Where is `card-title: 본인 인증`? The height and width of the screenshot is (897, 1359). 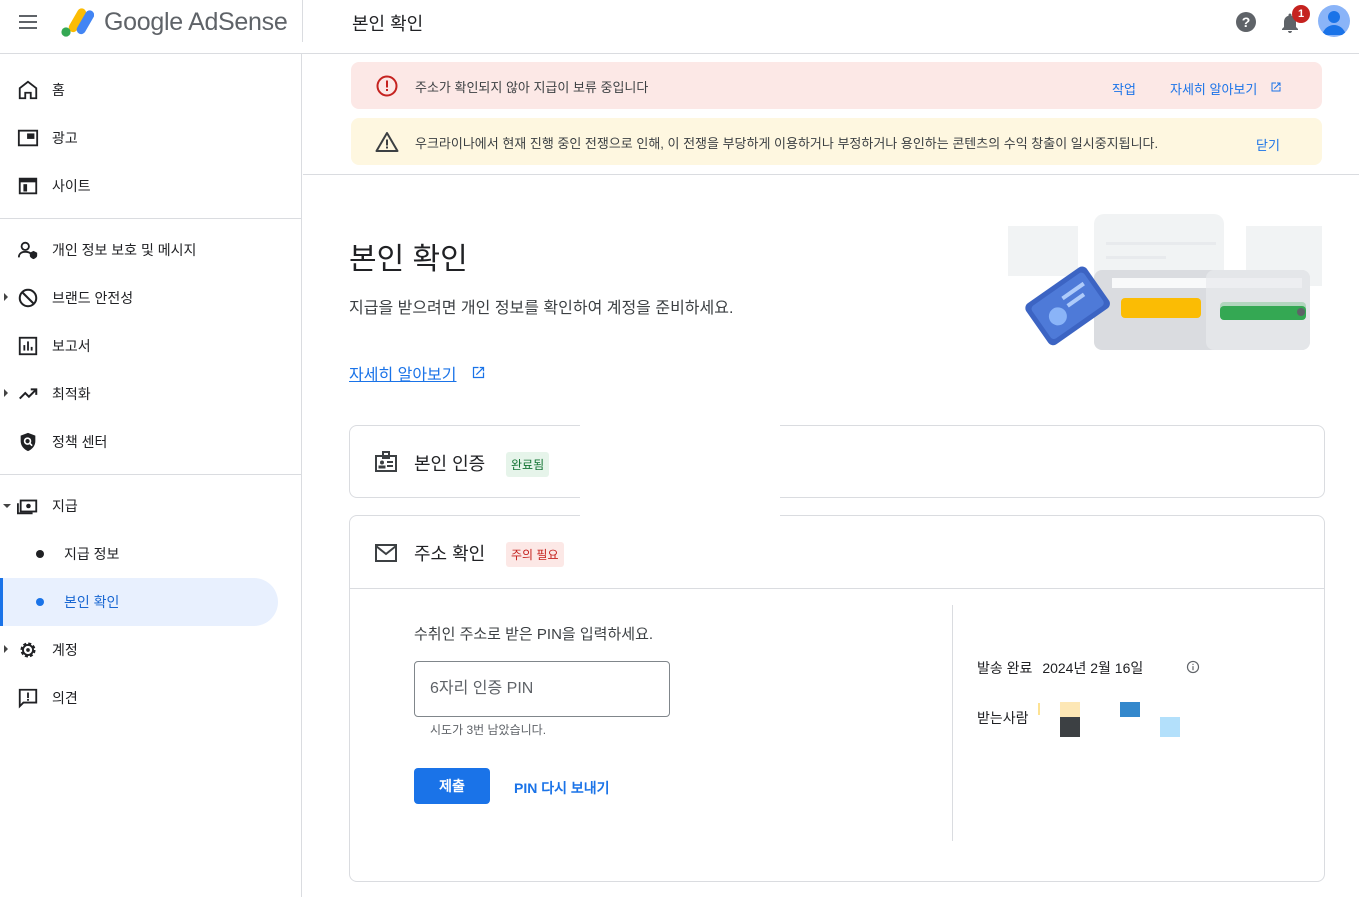
card-title: 본인 인증 is located at coordinates (450, 464).